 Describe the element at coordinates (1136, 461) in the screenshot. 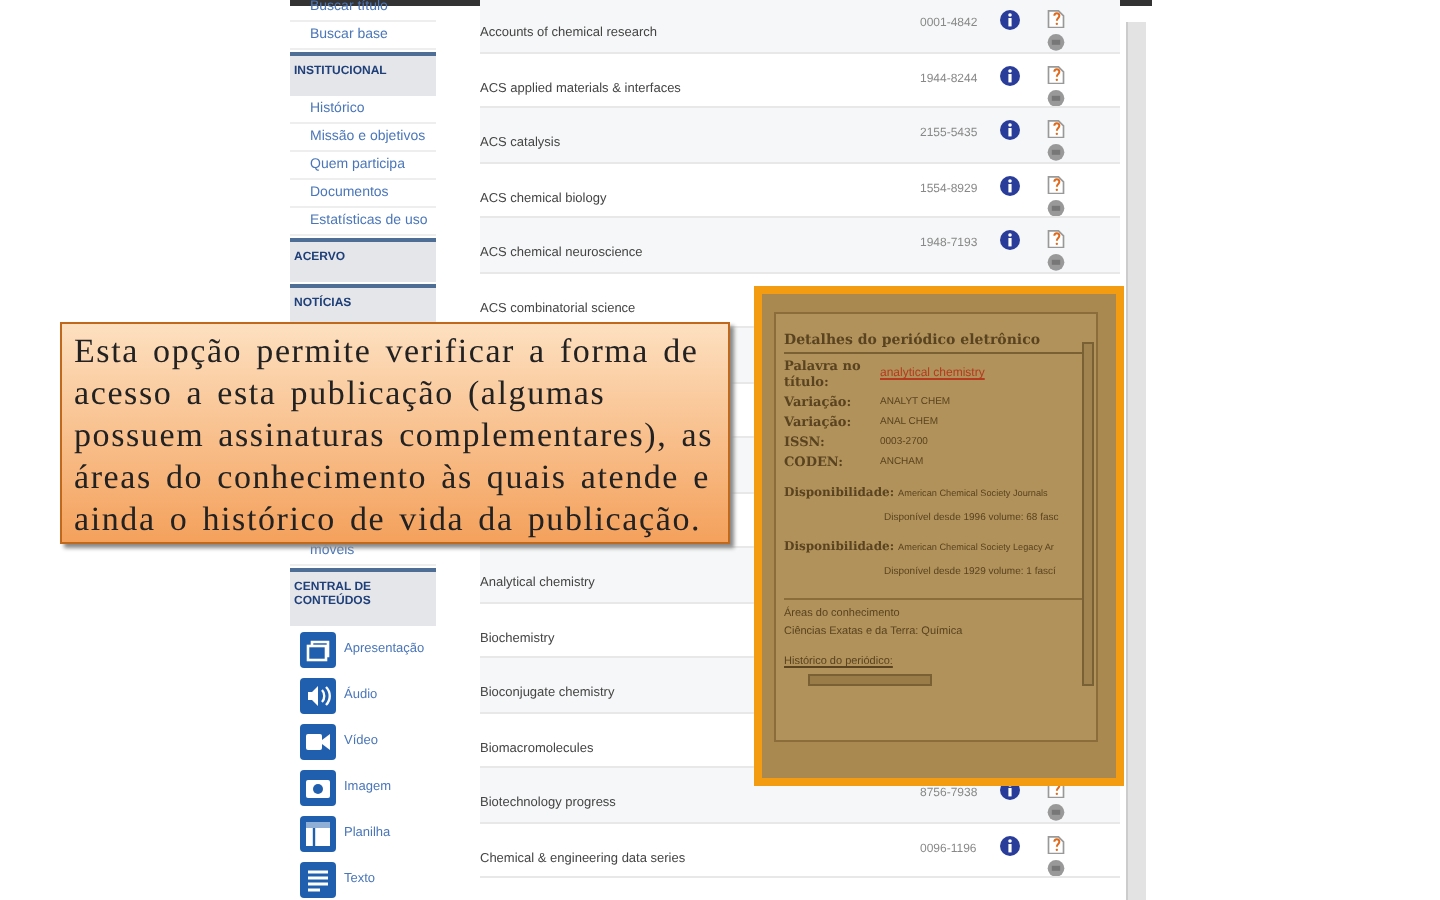

I see `scrollbar` at that location.